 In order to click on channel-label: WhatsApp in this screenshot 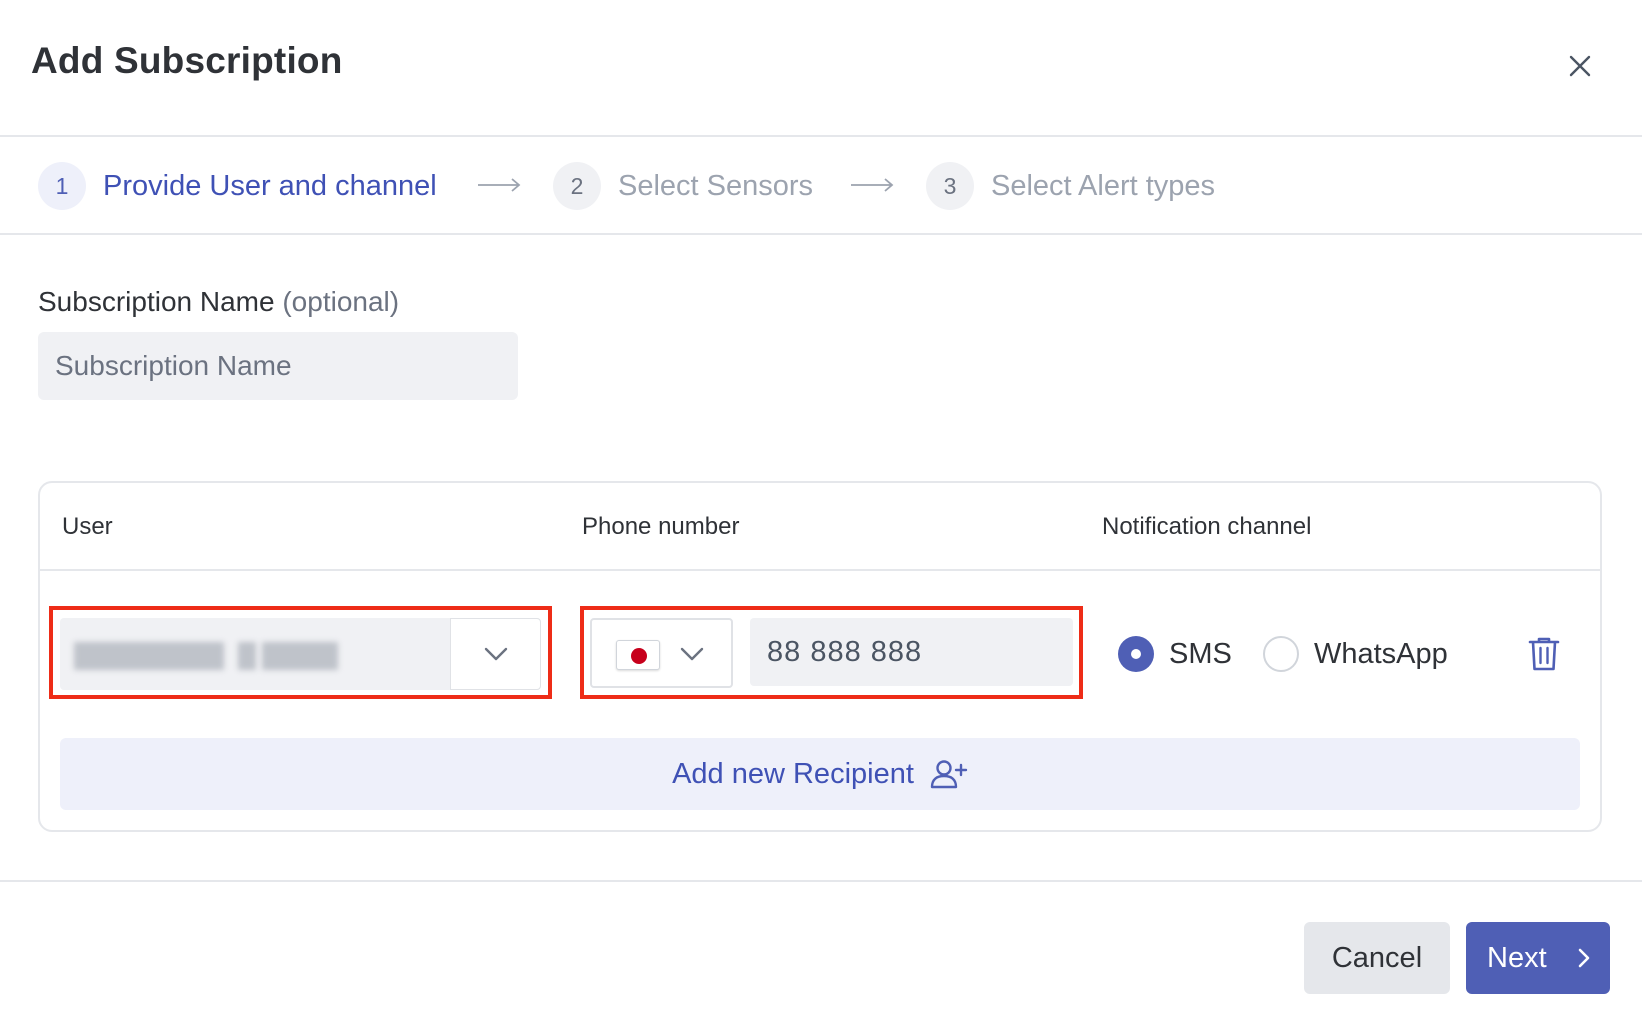, I will do `click(1381, 653)`.